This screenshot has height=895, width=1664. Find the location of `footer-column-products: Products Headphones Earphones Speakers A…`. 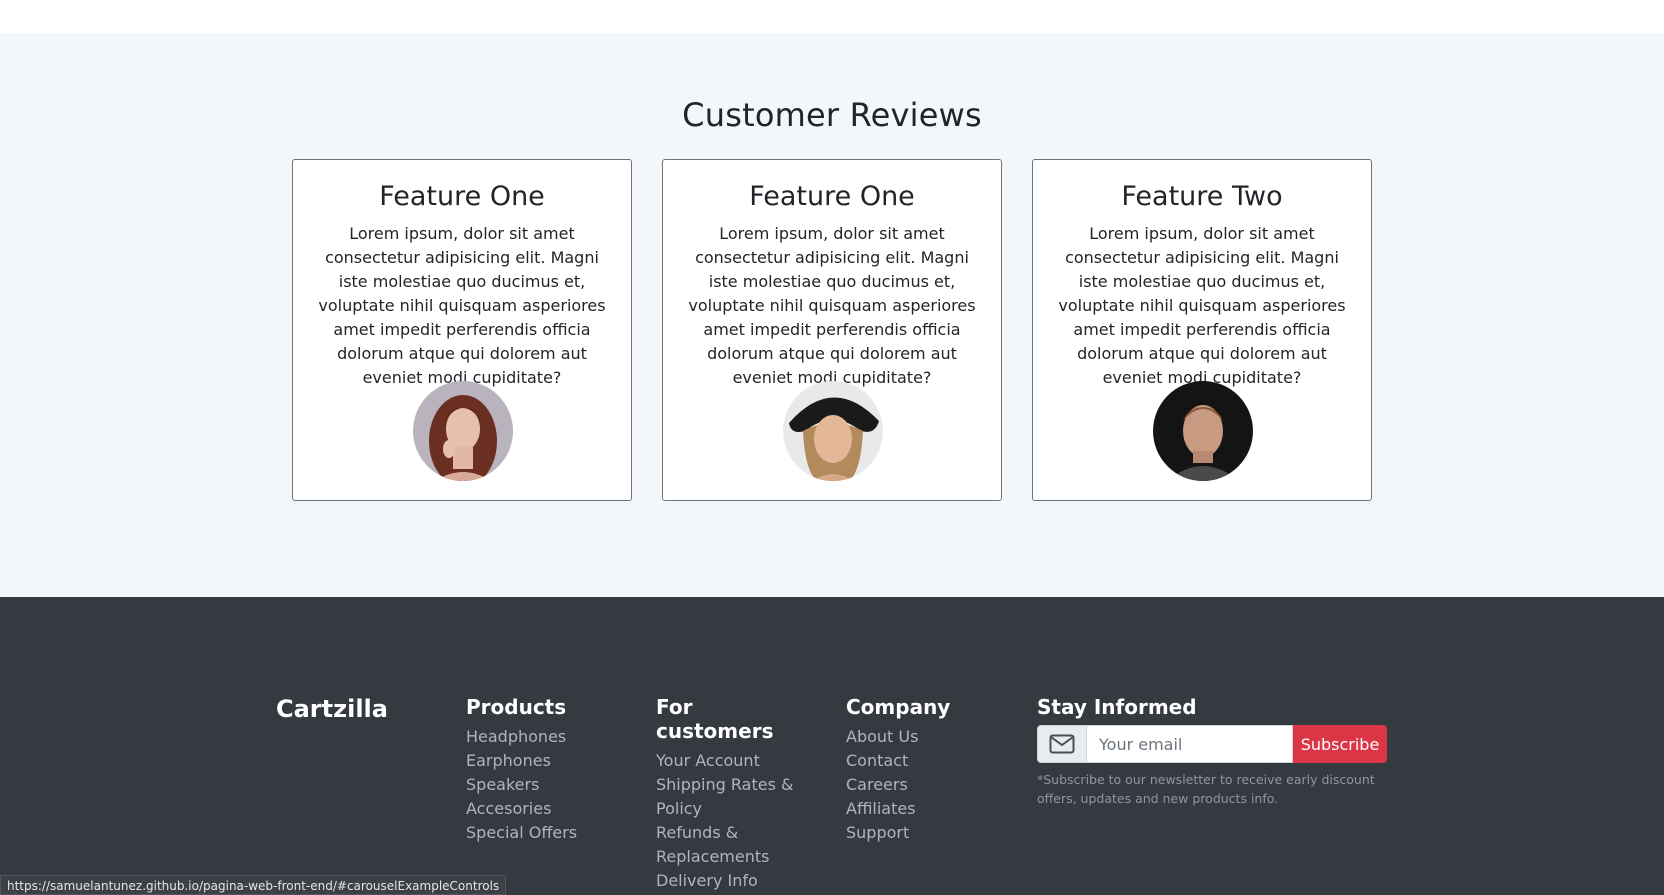

footer-column-products: Products Headphones Earphones Speakers A… is located at coordinates (521, 770).